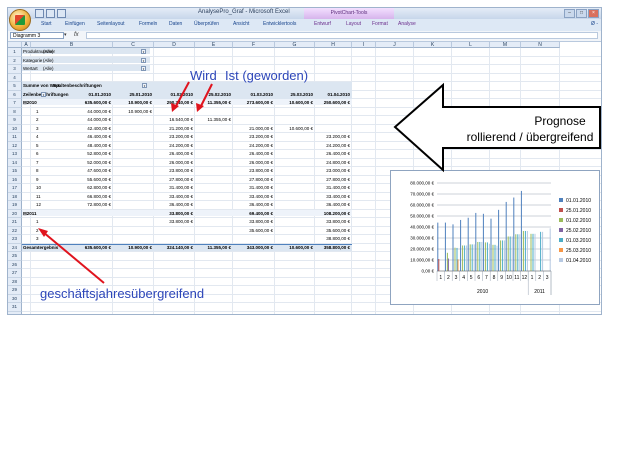  What do you see at coordinates (77, 86) in the screenshot?
I see `pivot-column-label: Spaltenbeschriftungen` at bounding box center [77, 86].